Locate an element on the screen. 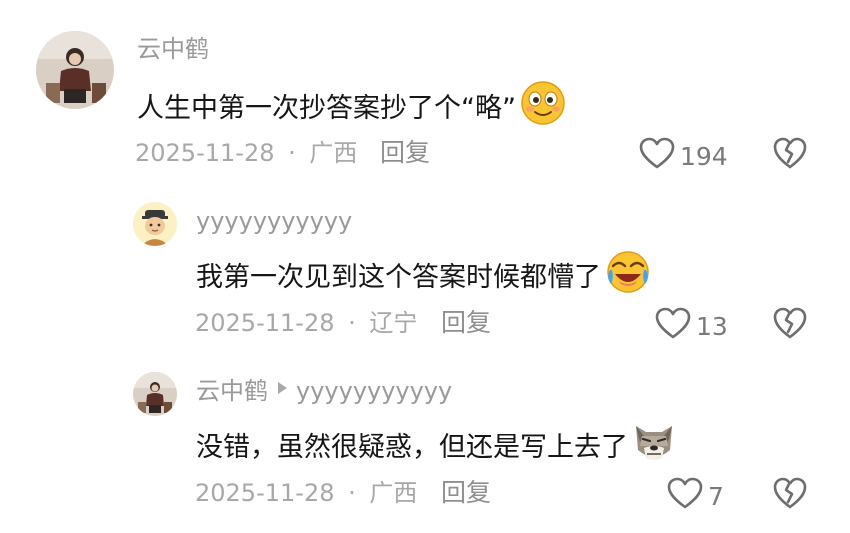  like-button: 194 is located at coordinates (683, 156).